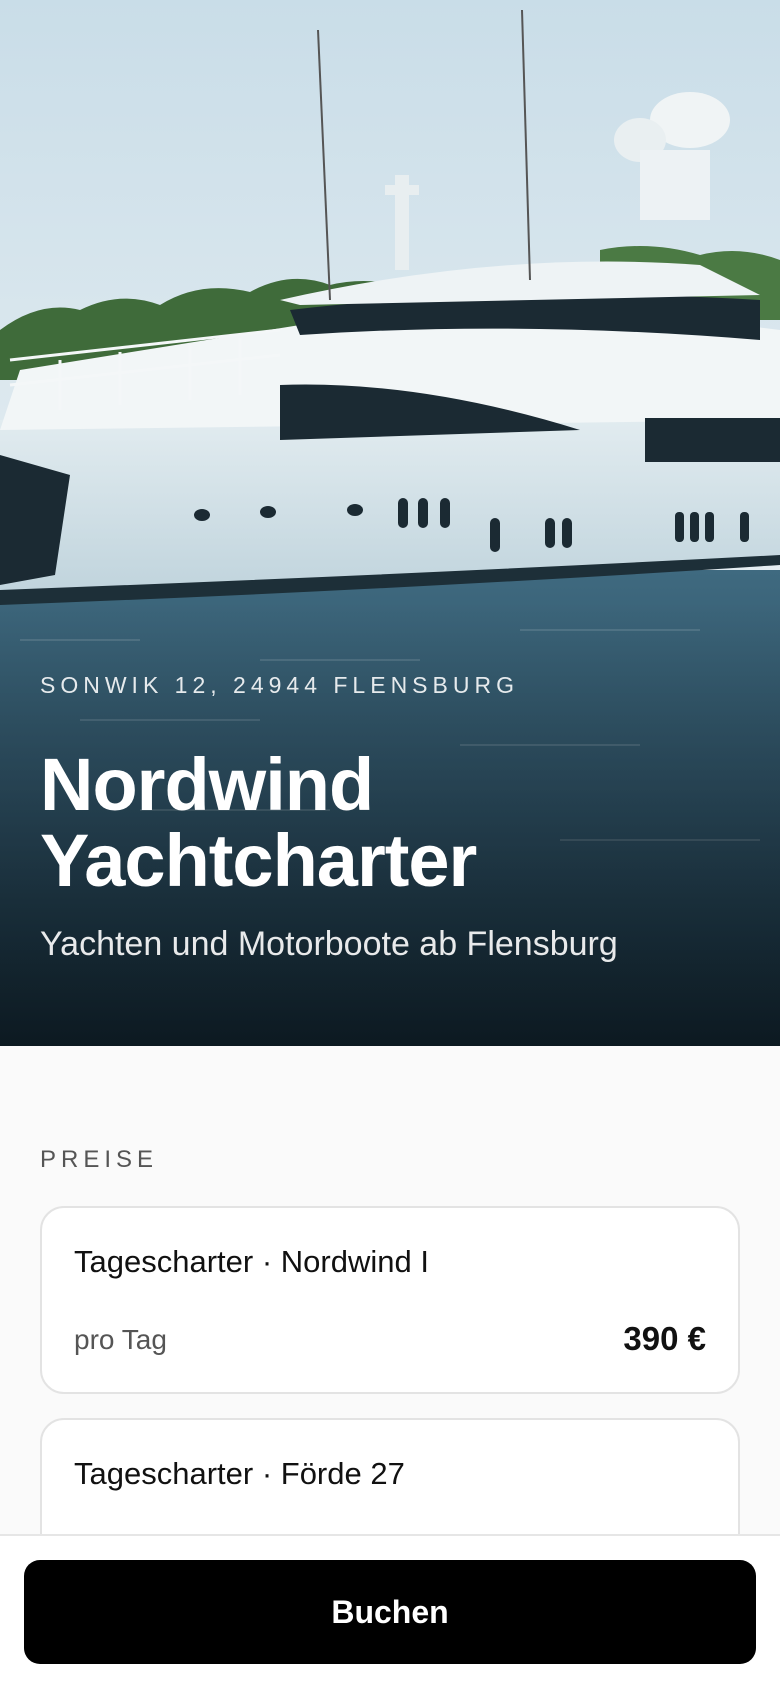 Image resolution: width=780 pixels, height=1688 pixels. Describe the element at coordinates (390, 1300) in the screenshot. I see `price-card: Tagescharter · Nordwind I pro Tag 390 €` at that location.